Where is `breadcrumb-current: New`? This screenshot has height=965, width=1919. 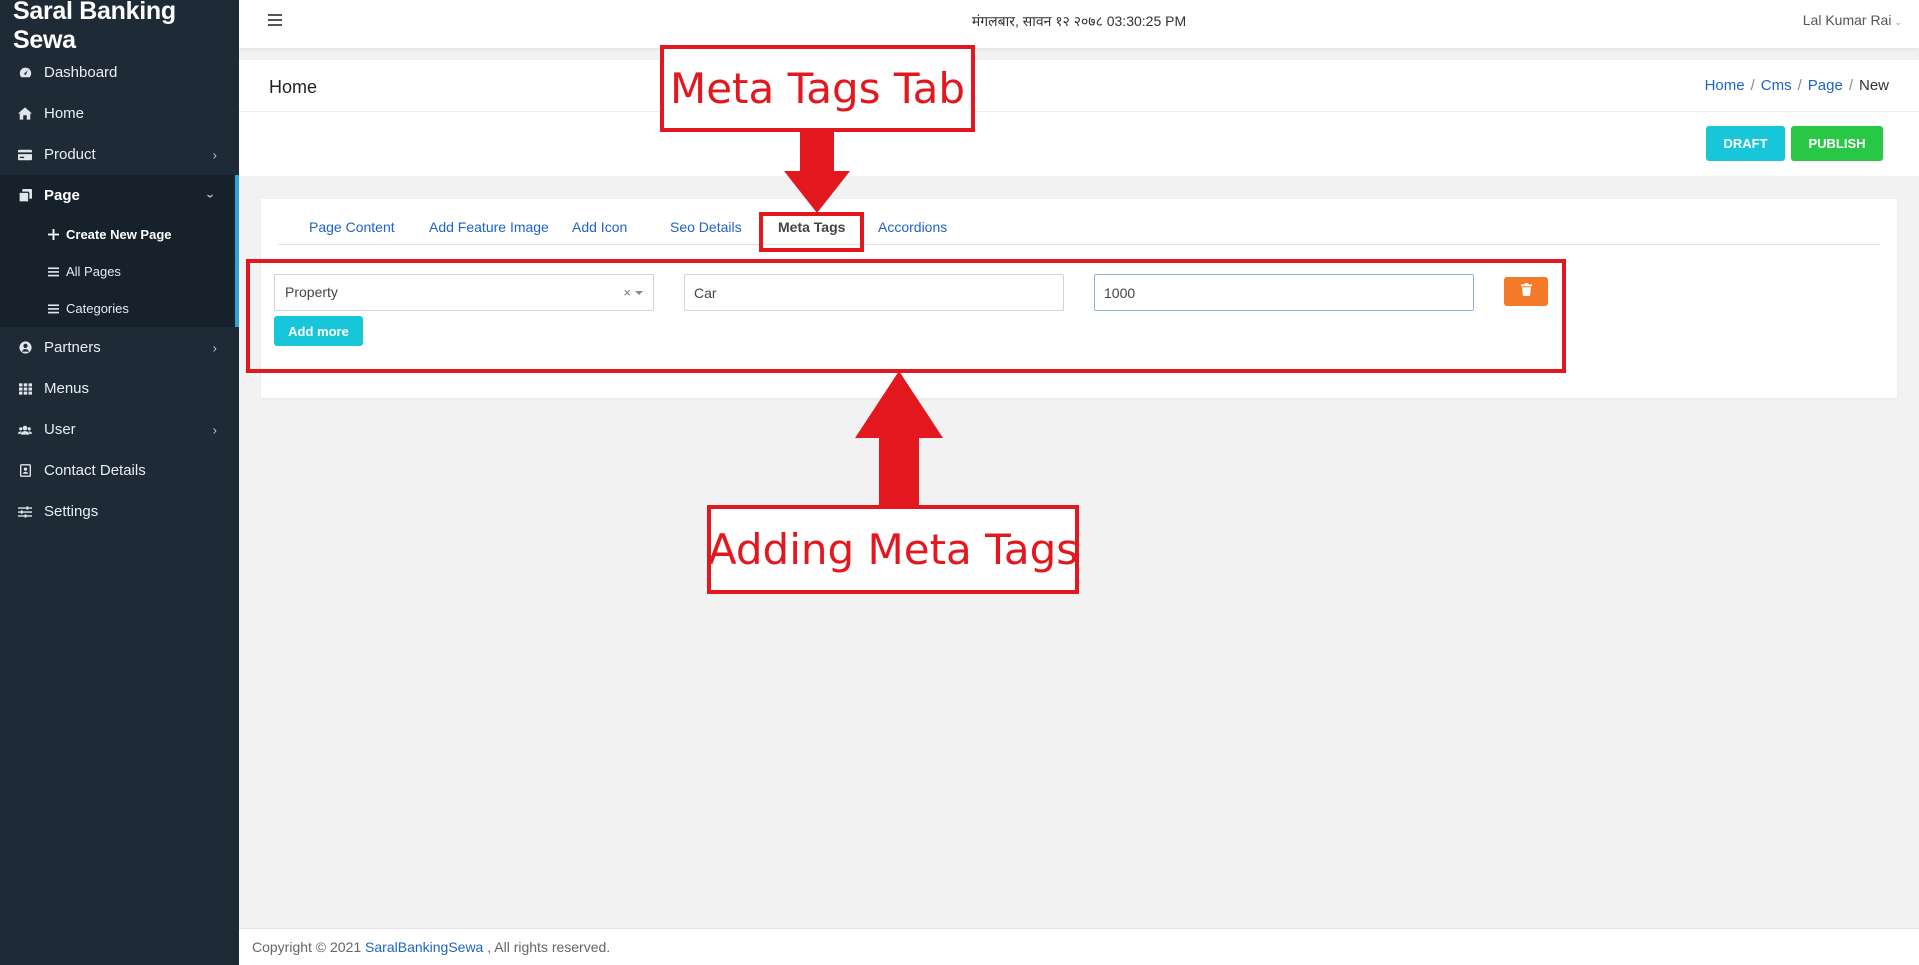
breadcrumb-current: New is located at coordinates (1873, 85).